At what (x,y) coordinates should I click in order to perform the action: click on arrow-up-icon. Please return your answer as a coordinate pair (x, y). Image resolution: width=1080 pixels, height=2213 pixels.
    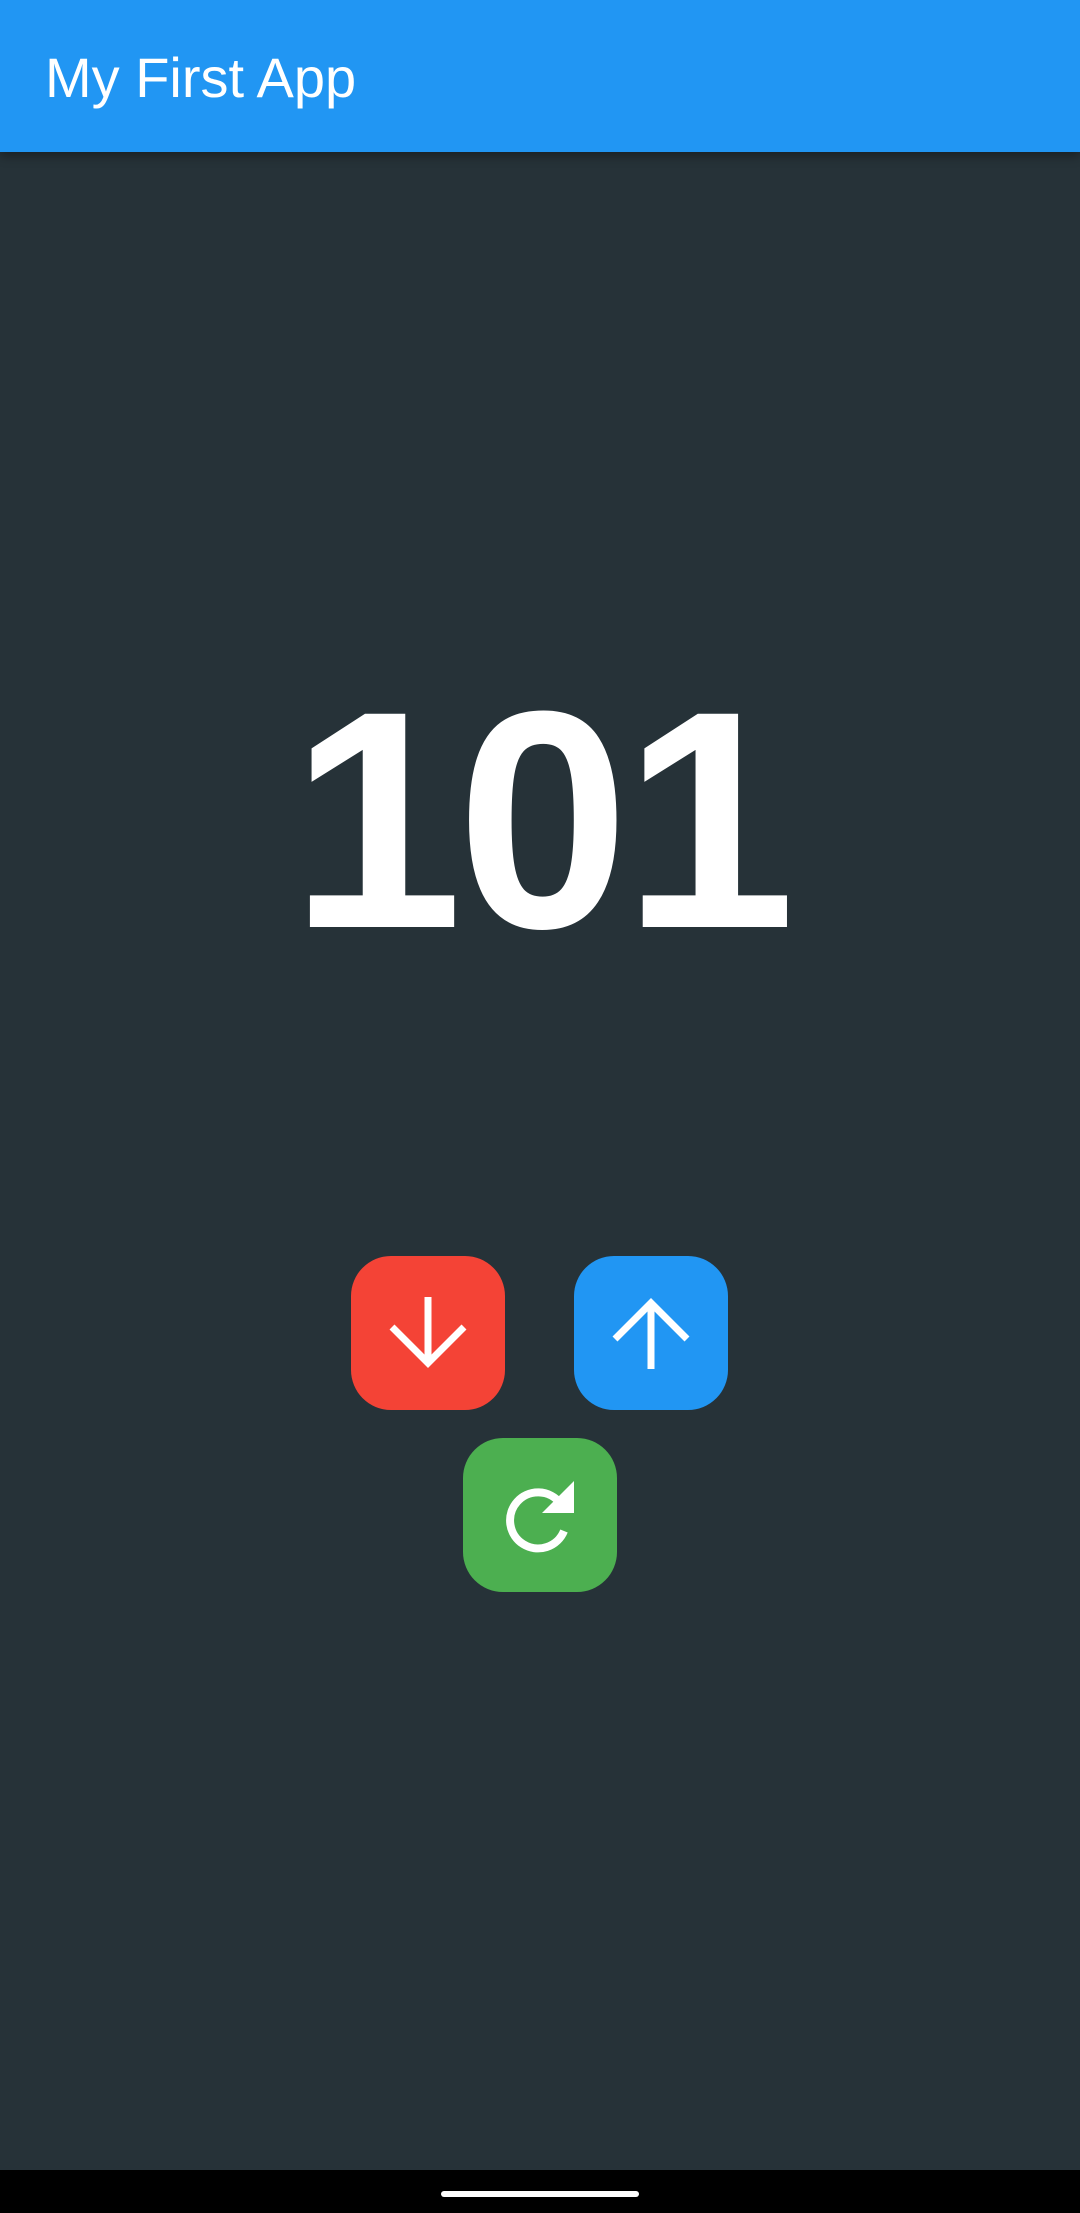
    Looking at the image, I should click on (651, 1333).